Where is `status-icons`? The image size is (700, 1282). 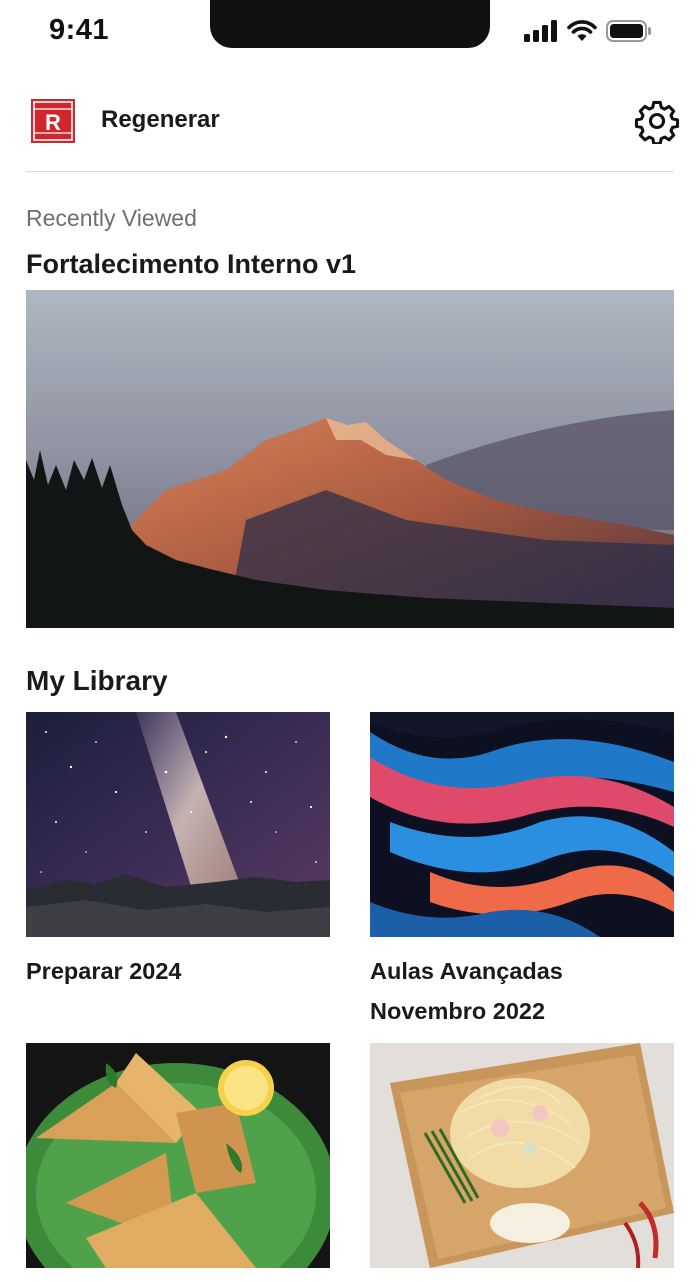
status-icons is located at coordinates (588, 31).